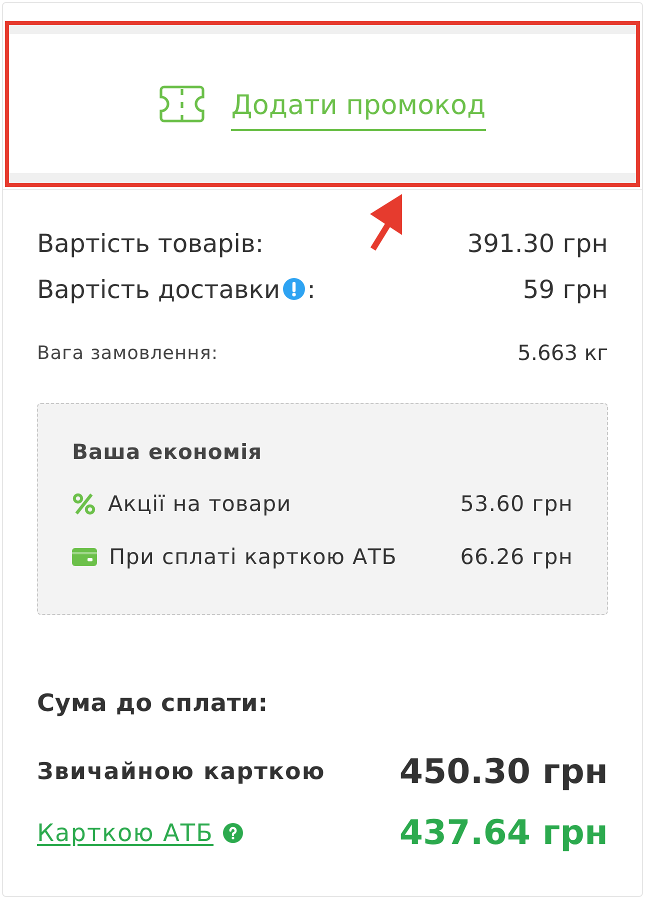 This screenshot has width=645, height=899. I want to click on row-value: 391.30 грн, so click(537, 243).